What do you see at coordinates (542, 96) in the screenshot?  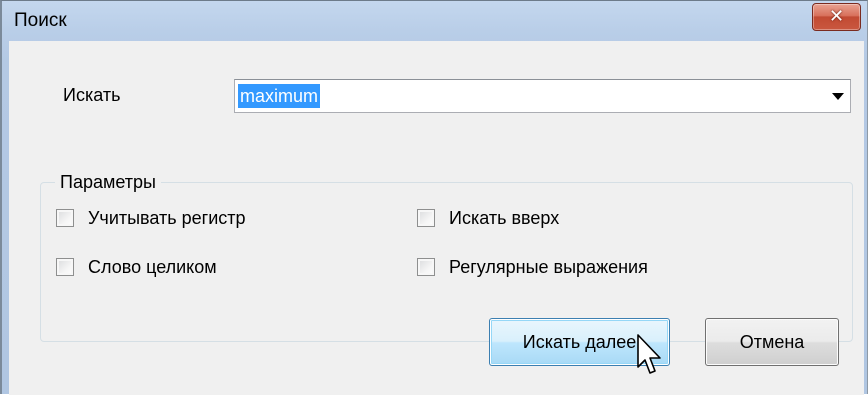 I see `search-combobox: maximum` at bounding box center [542, 96].